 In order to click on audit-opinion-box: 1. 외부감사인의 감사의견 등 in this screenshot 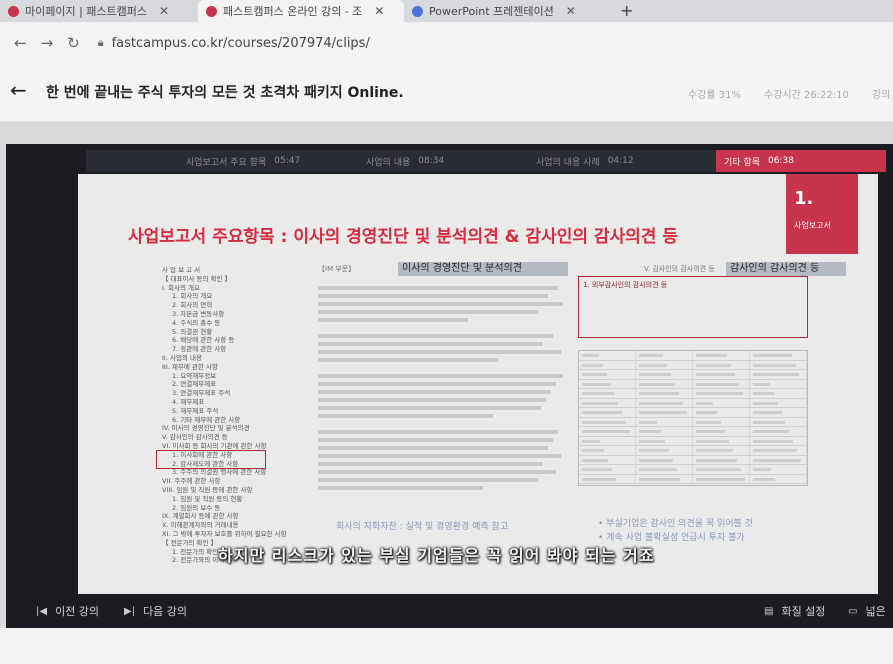, I will do `click(693, 307)`.